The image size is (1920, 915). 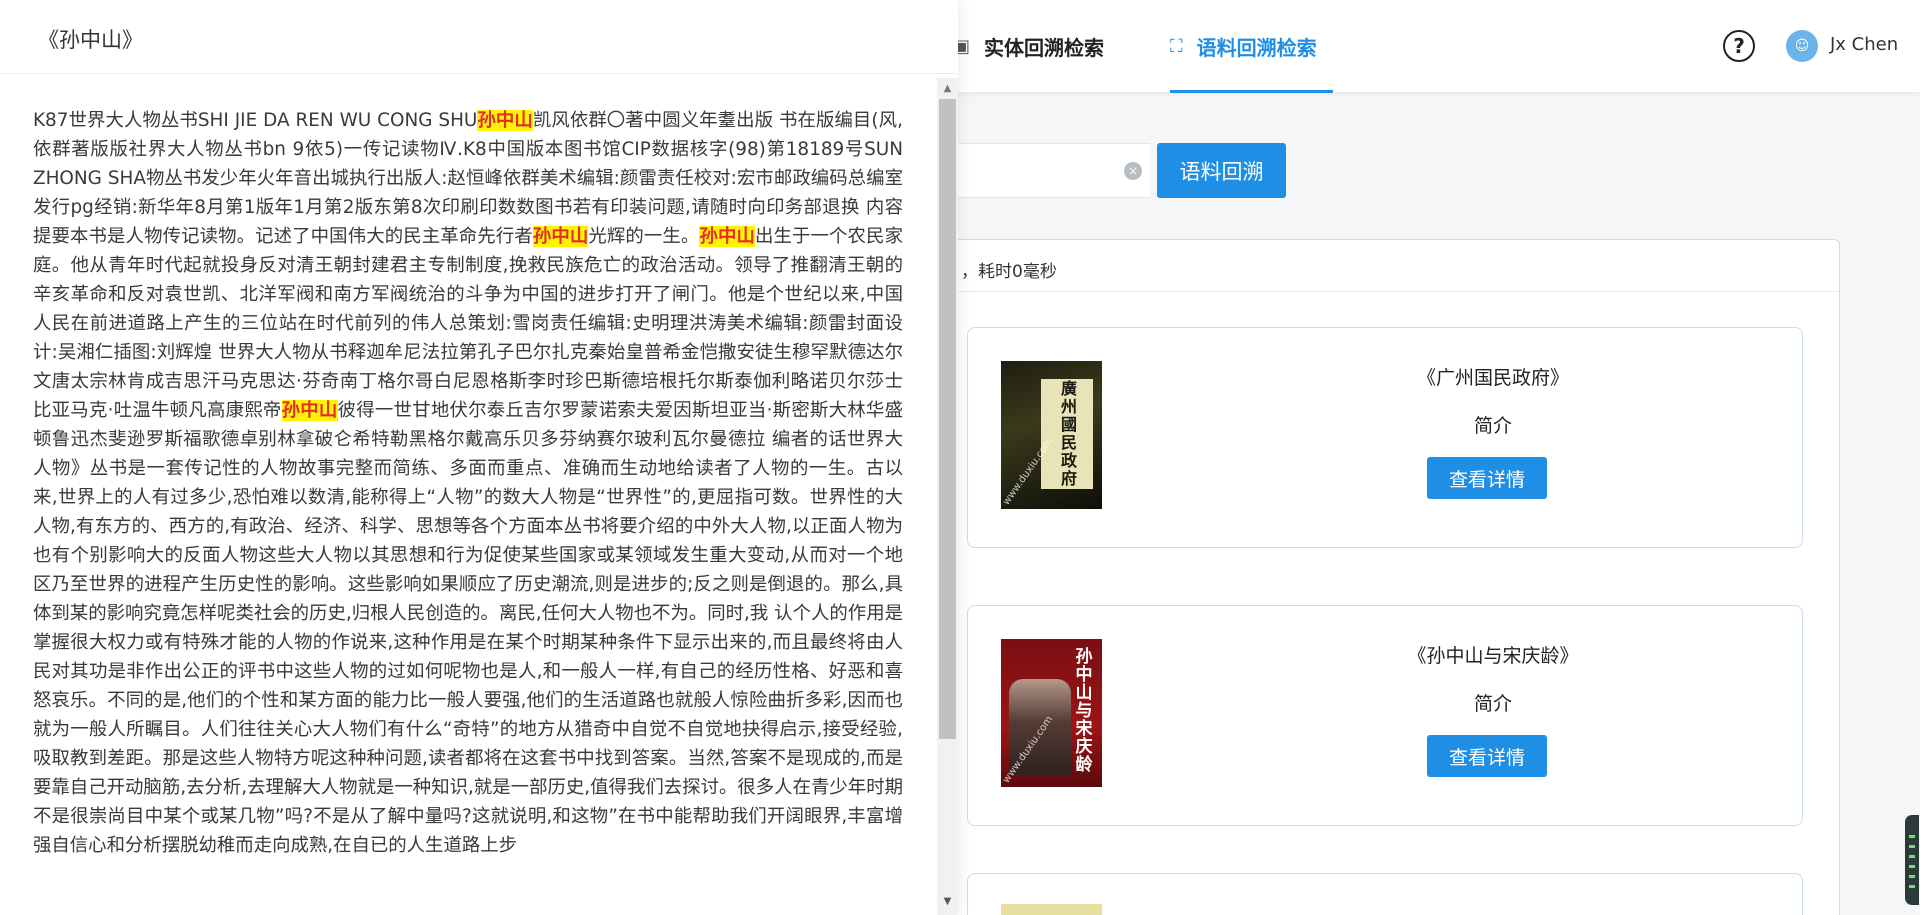 I want to click on scroll-down-icon: ▼, so click(x=947, y=901).